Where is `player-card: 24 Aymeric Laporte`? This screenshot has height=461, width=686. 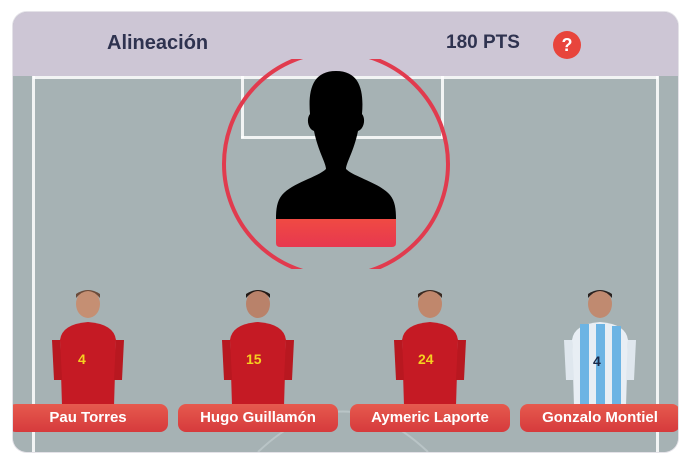 player-card: 24 Aymeric Laporte is located at coordinates (430, 366).